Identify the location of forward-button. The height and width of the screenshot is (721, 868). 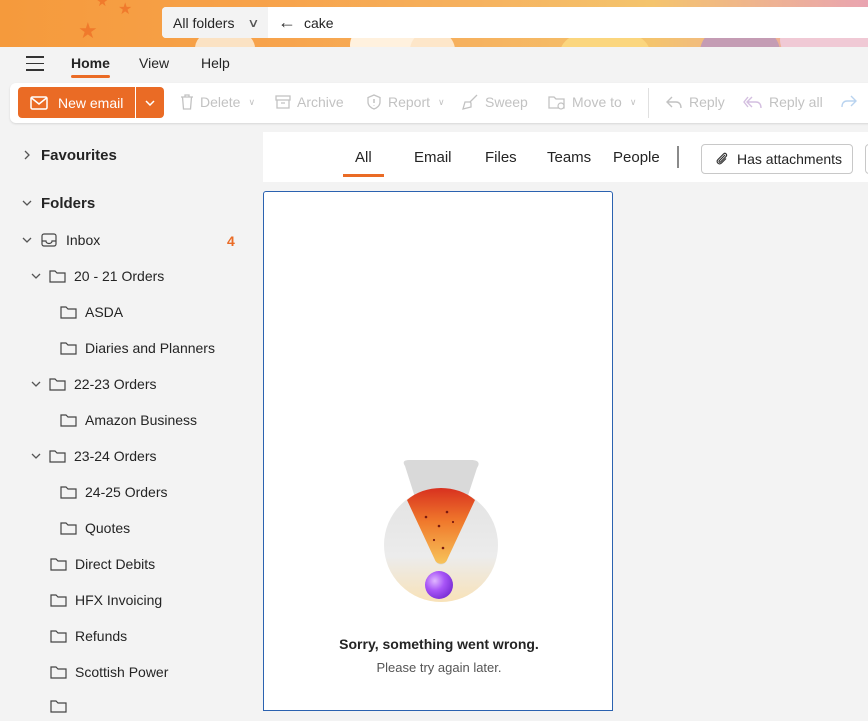
(852, 101).